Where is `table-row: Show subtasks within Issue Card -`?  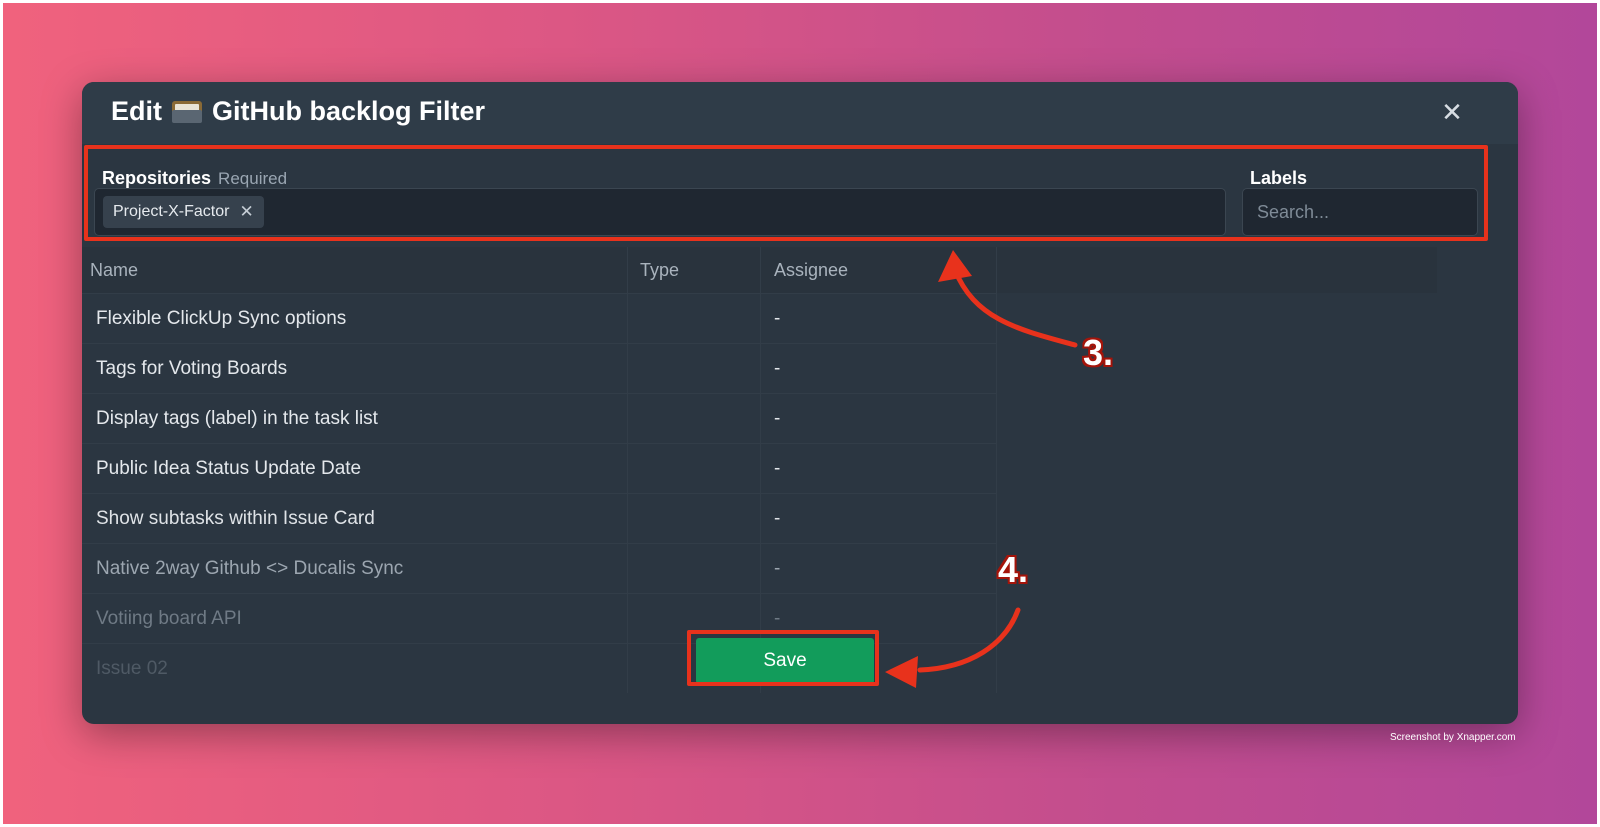 table-row: Show subtasks within Issue Card - is located at coordinates (539, 518).